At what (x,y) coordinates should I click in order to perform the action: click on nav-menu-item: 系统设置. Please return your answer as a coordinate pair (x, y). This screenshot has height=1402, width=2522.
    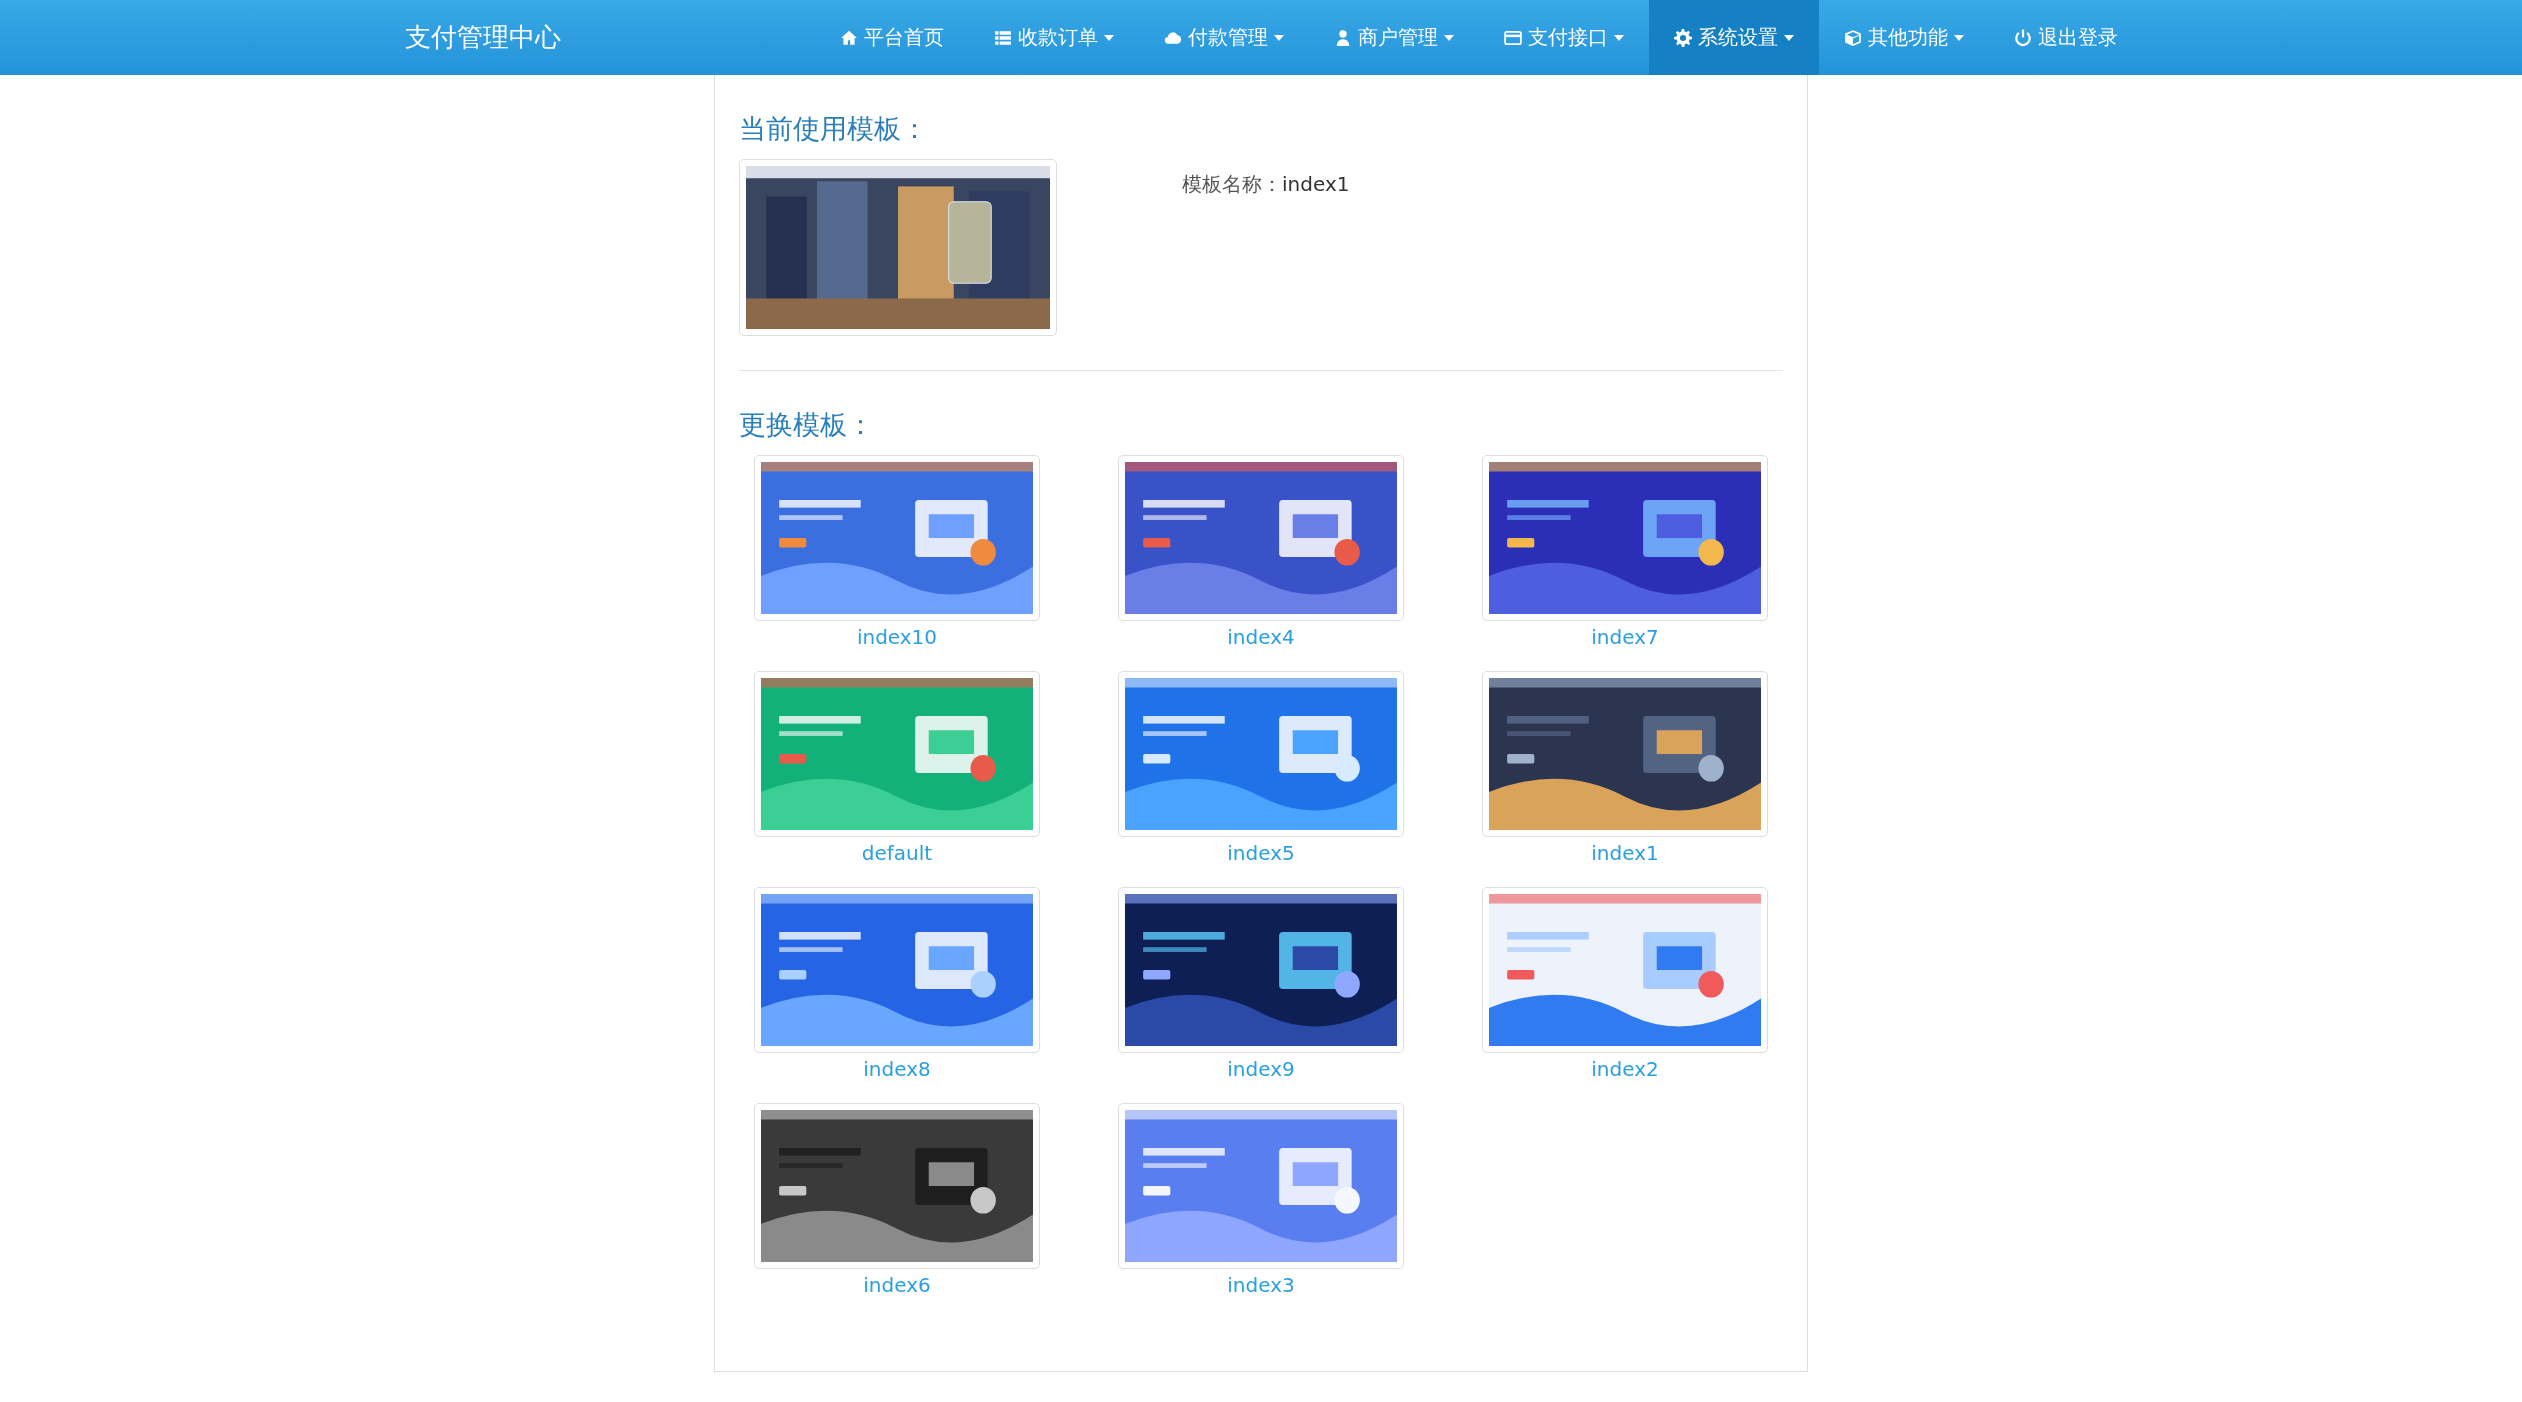
    Looking at the image, I should click on (1734, 37).